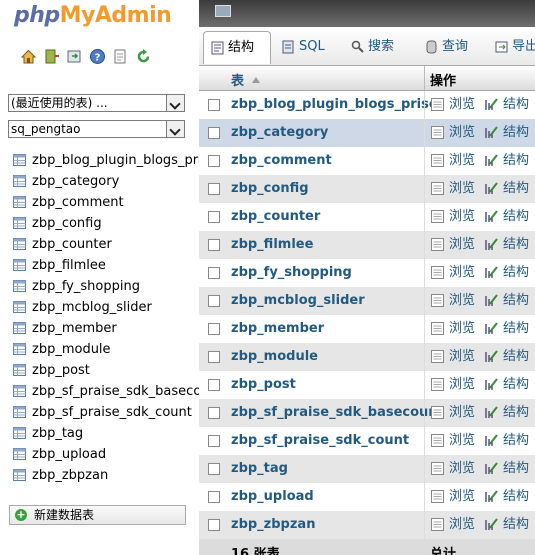  Describe the element at coordinates (106, 160) in the screenshot. I see `sidebar-table-item: zbp_blog_plugin_blogs_praise` at that location.